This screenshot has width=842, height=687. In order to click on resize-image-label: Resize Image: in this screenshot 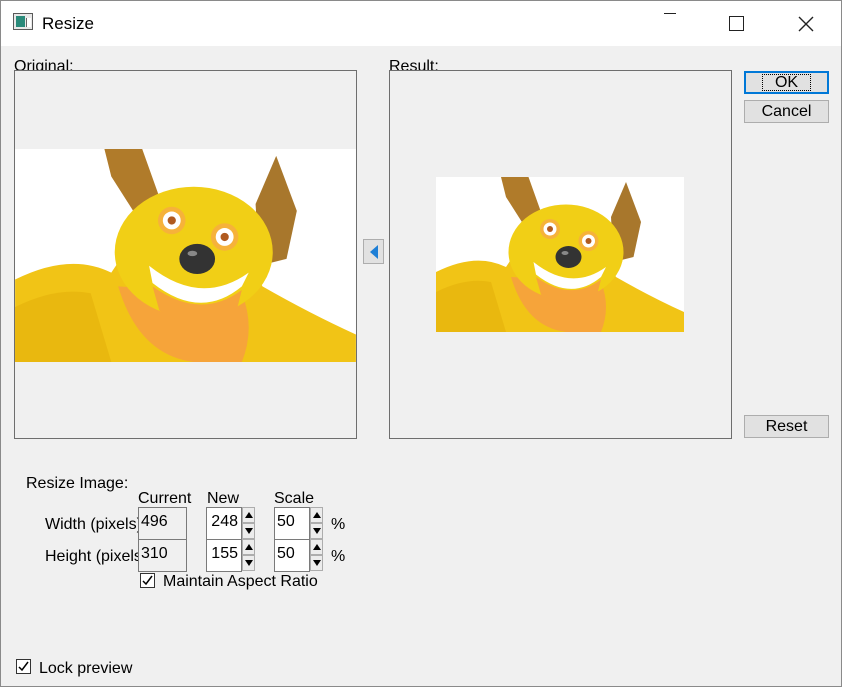, I will do `click(77, 483)`.